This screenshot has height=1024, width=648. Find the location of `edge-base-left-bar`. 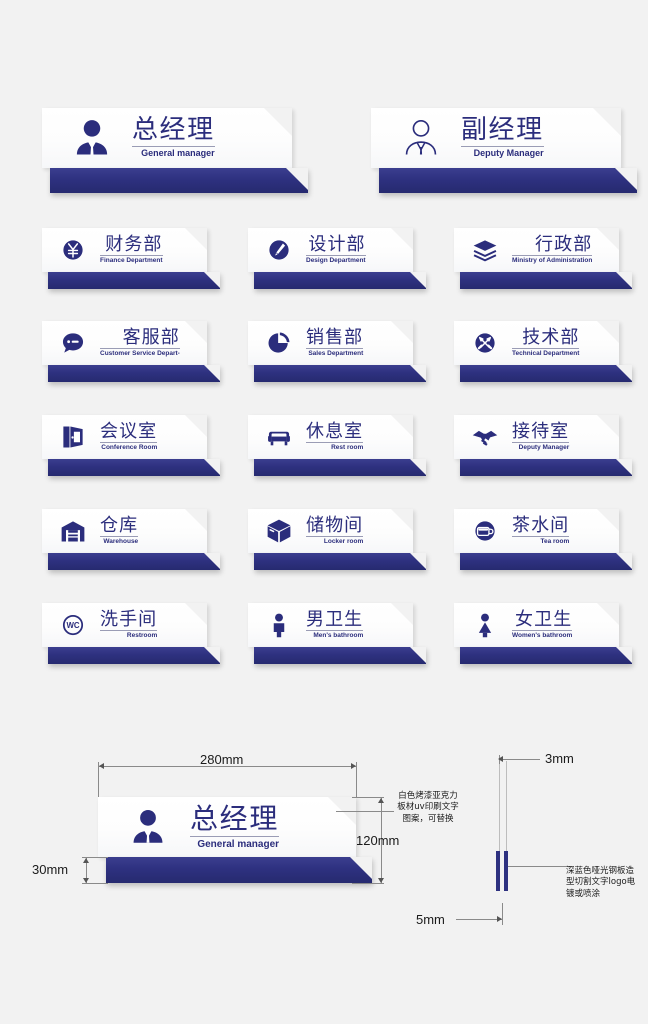

edge-base-left-bar is located at coordinates (498, 871).